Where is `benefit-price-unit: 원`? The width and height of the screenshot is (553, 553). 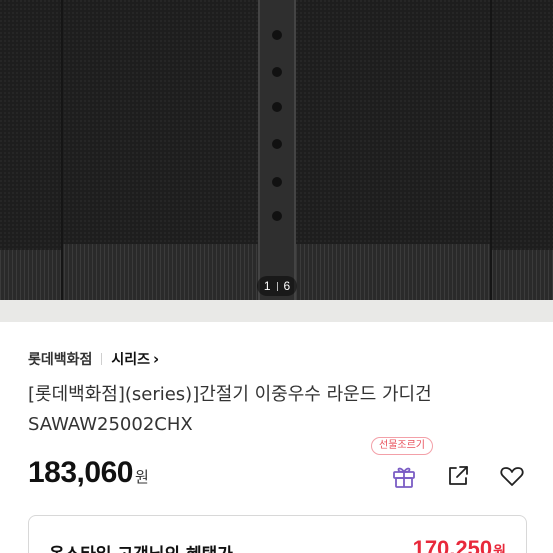
benefit-price-unit: 원 is located at coordinates (499, 548).